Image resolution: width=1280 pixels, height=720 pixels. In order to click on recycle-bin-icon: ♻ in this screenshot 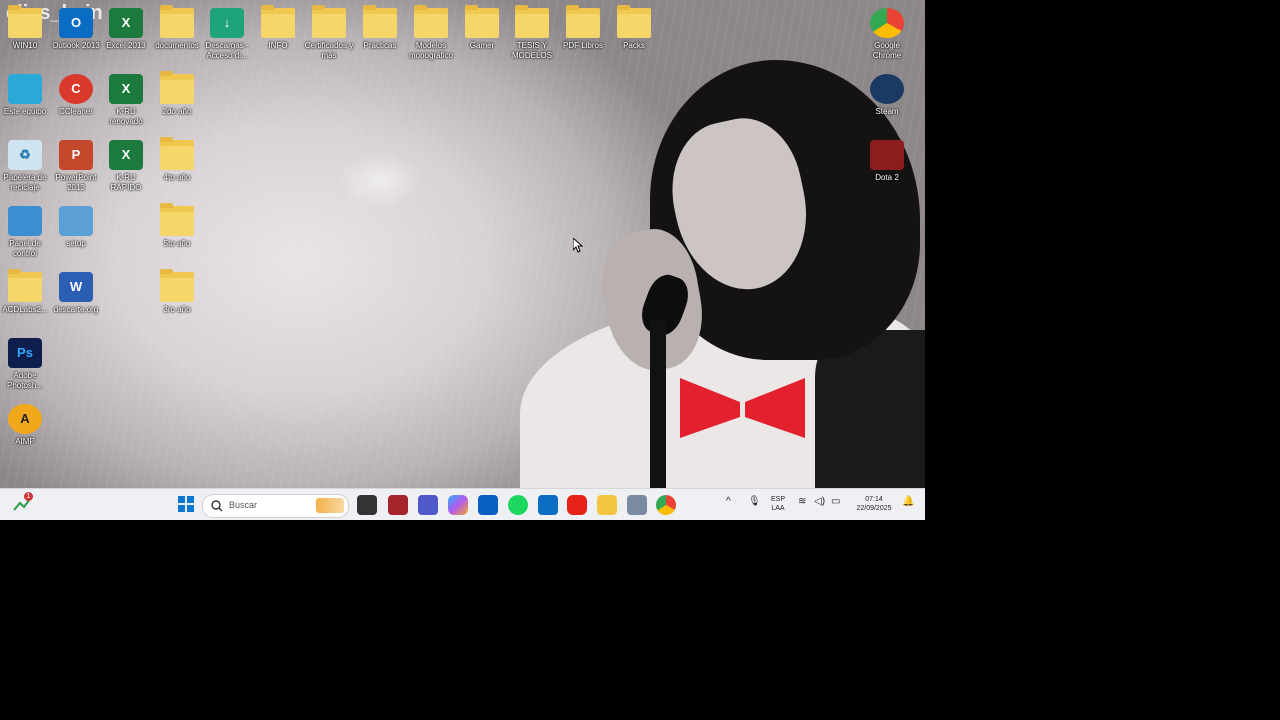, I will do `click(25, 155)`.